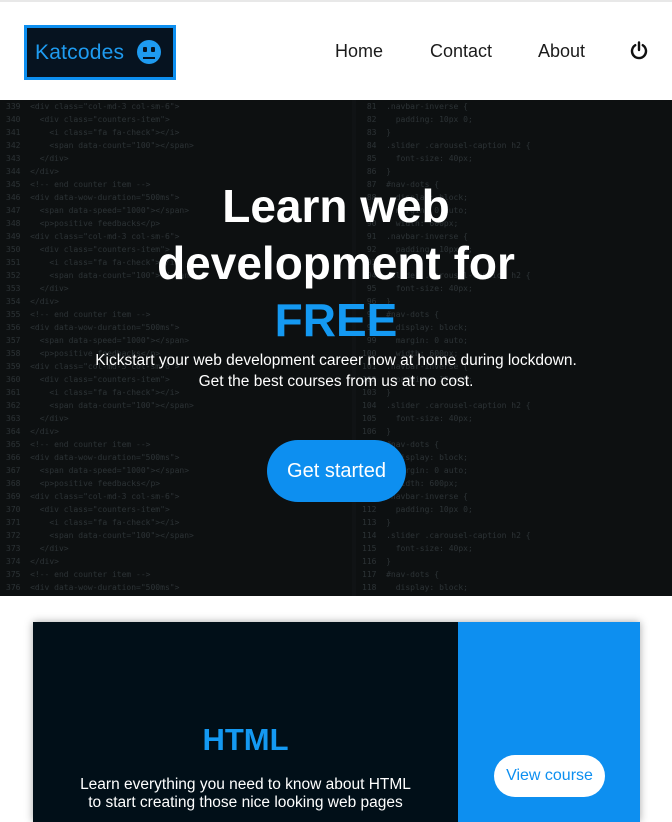  What do you see at coordinates (639, 51) in the screenshot?
I see `power-icon` at bounding box center [639, 51].